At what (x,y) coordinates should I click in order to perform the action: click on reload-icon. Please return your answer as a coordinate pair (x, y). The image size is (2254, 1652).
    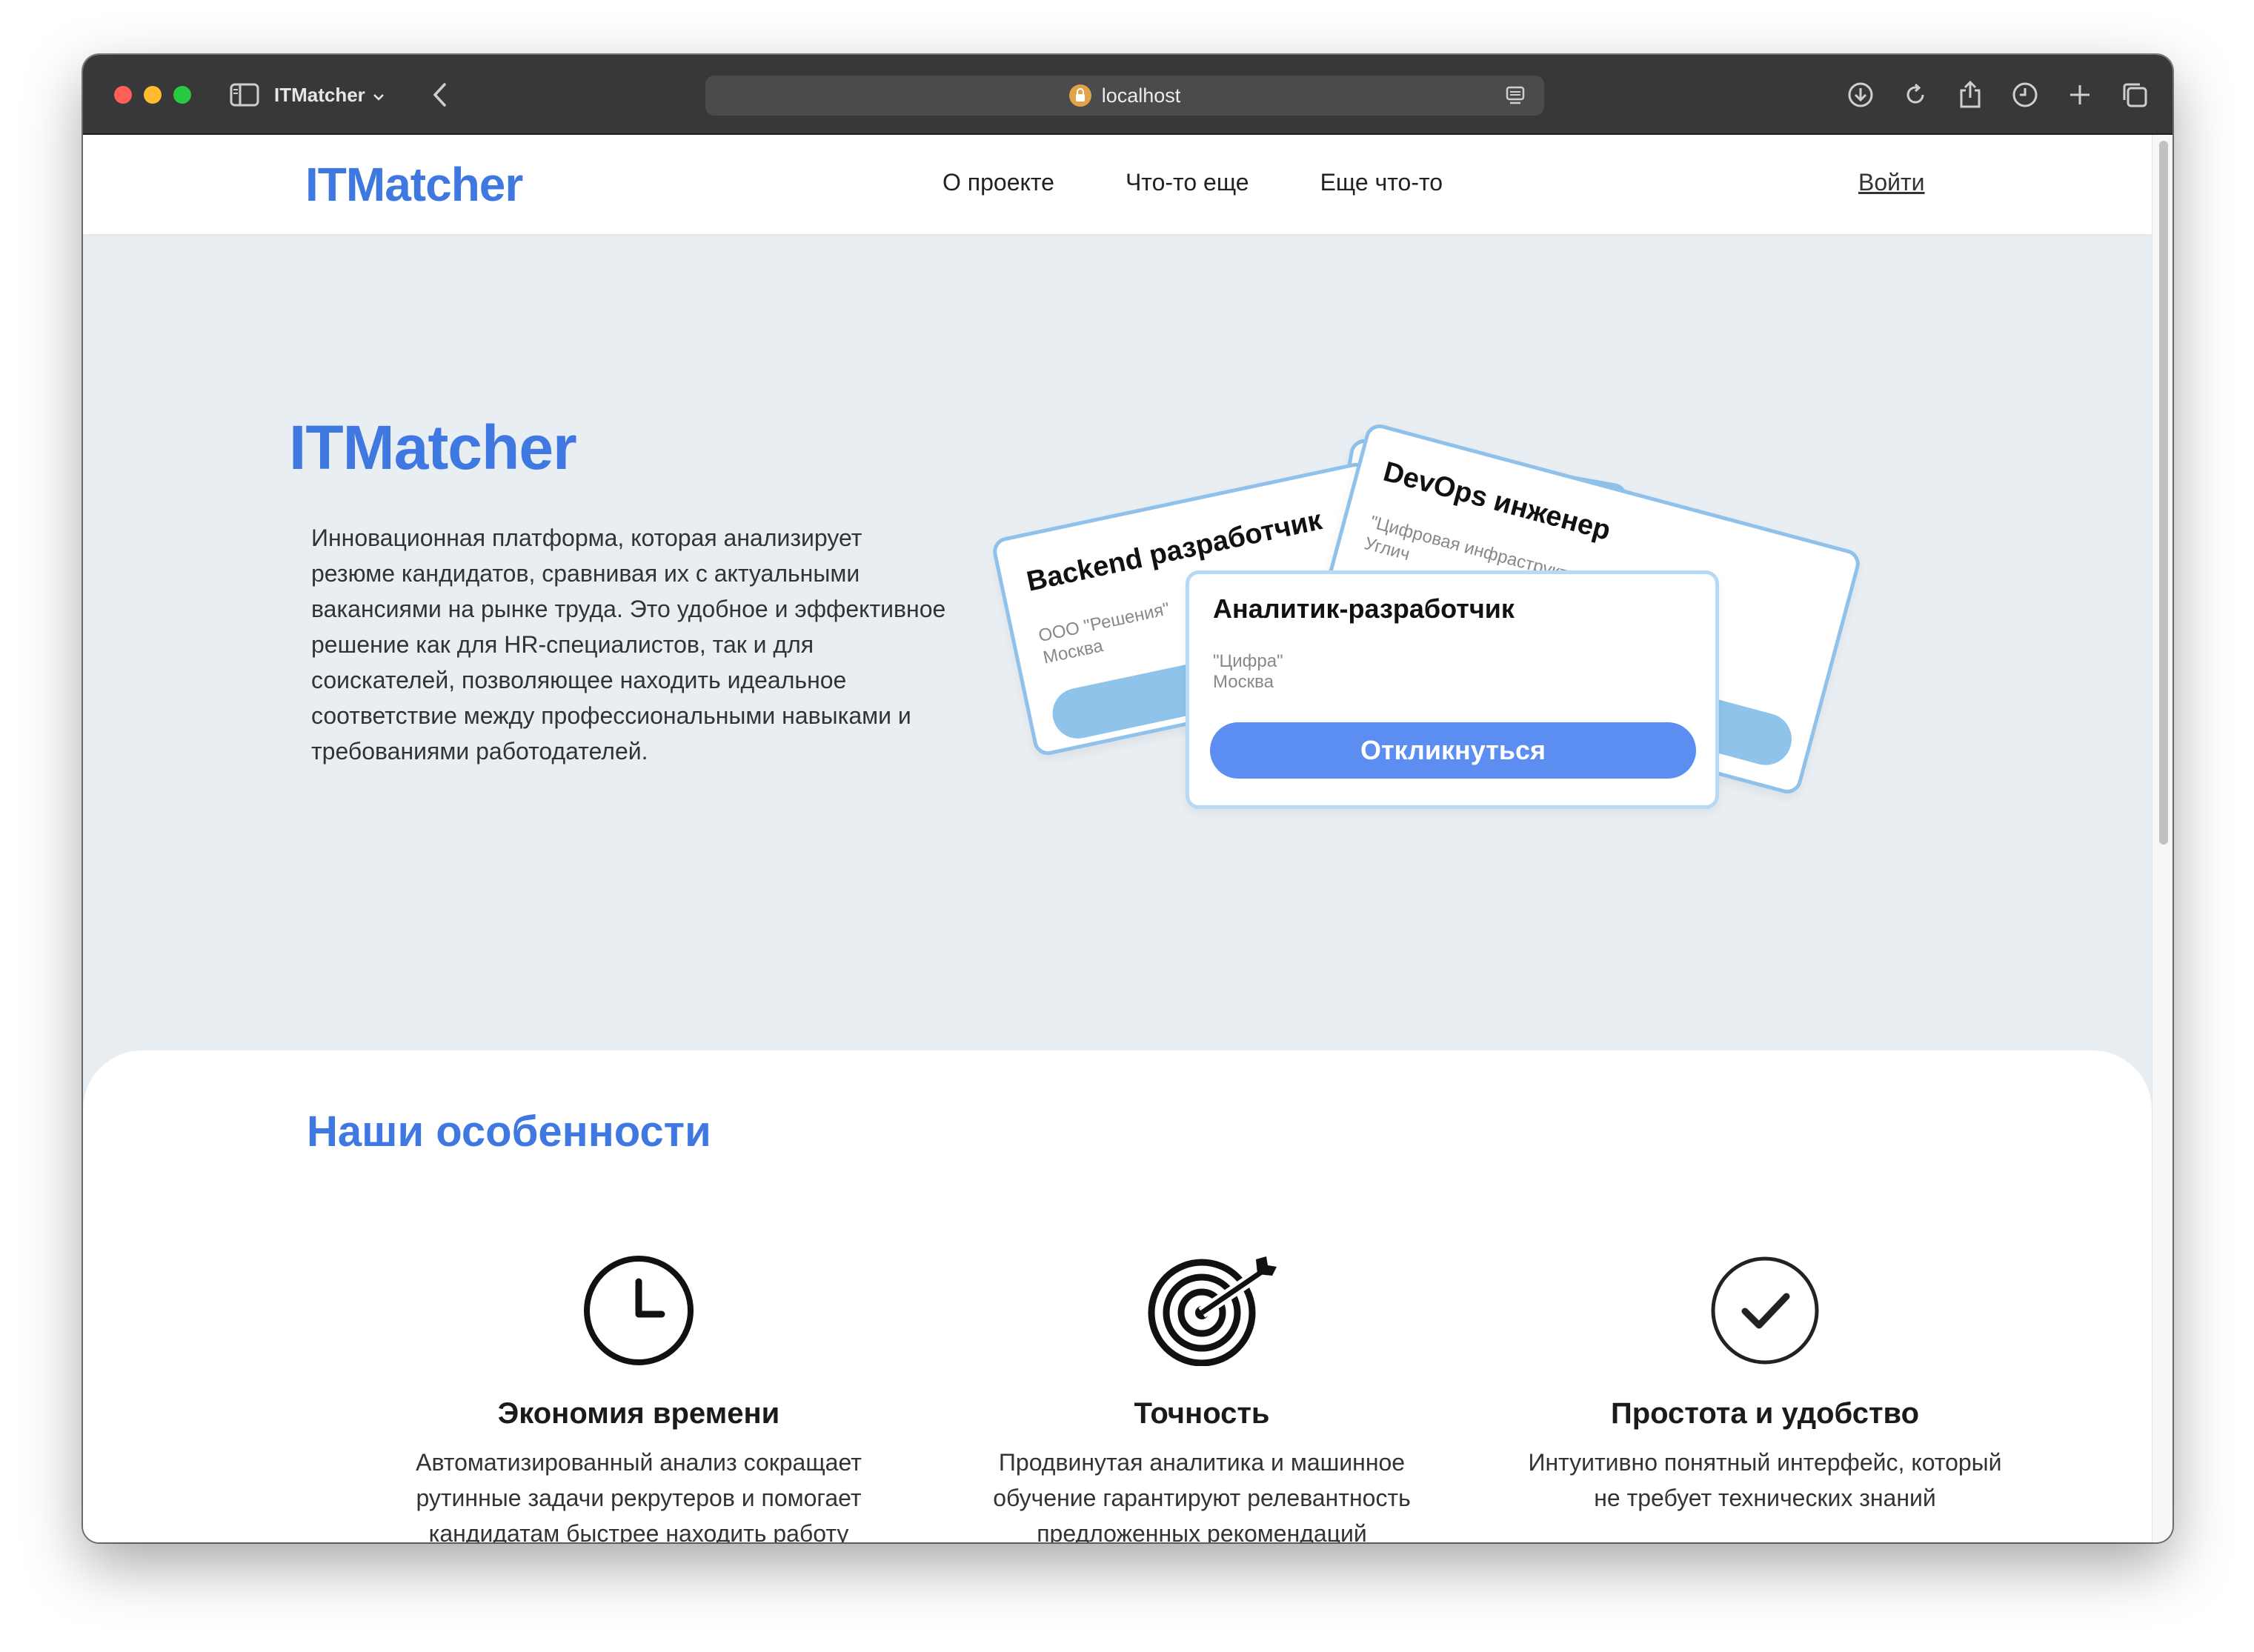
    Looking at the image, I should click on (1916, 94).